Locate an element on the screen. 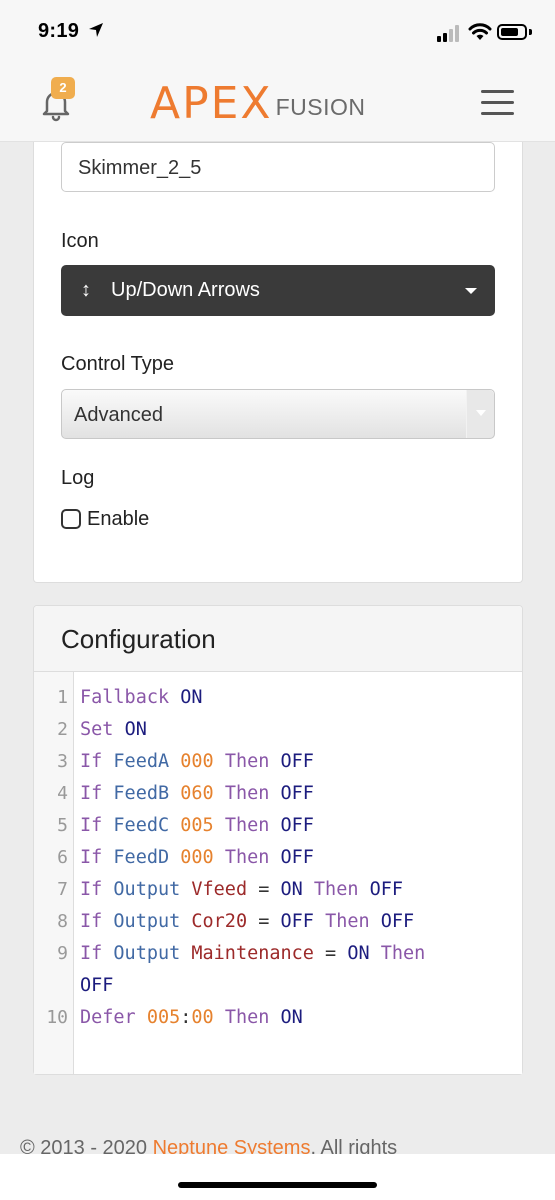 The width and height of the screenshot is (555, 1200). home-indicator is located at coordinates (277, 1185).